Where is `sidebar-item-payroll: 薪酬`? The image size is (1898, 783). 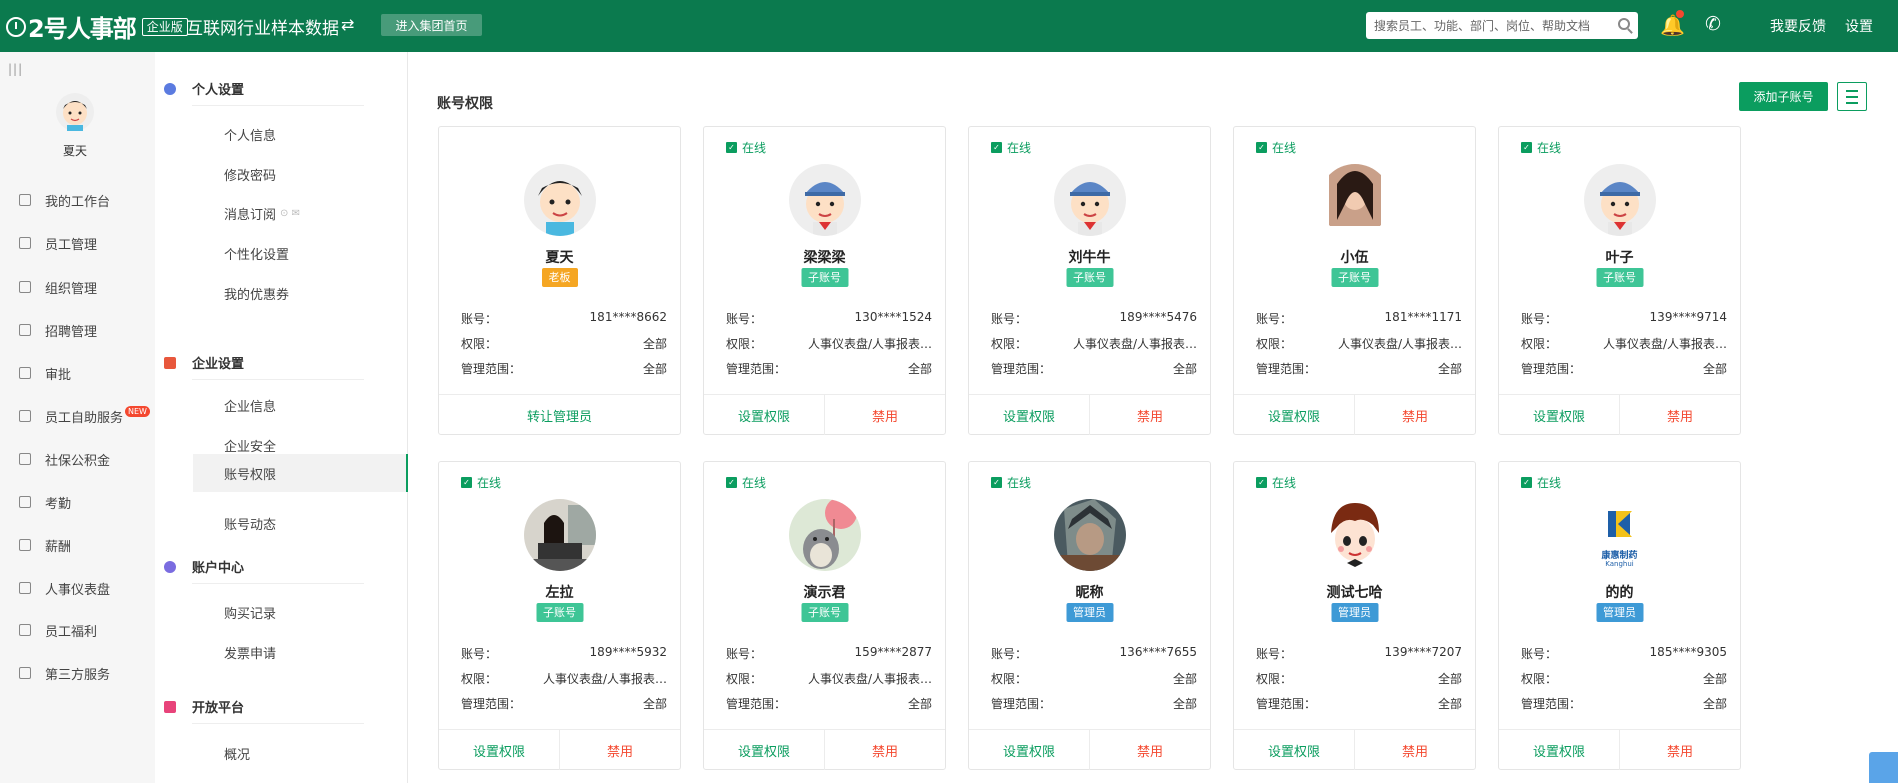 sidebar-item-payroll: 薪酬 is located at coordinates (45, 545).